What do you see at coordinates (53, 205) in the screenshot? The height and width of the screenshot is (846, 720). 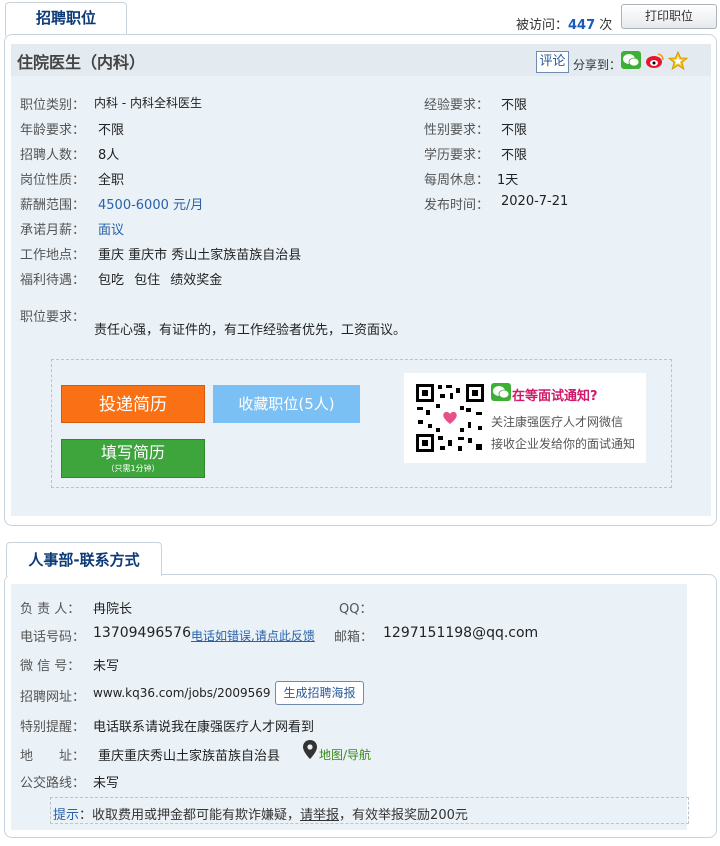 I see `field-label: 薪酬范围：` at bounding box center [53, 205].